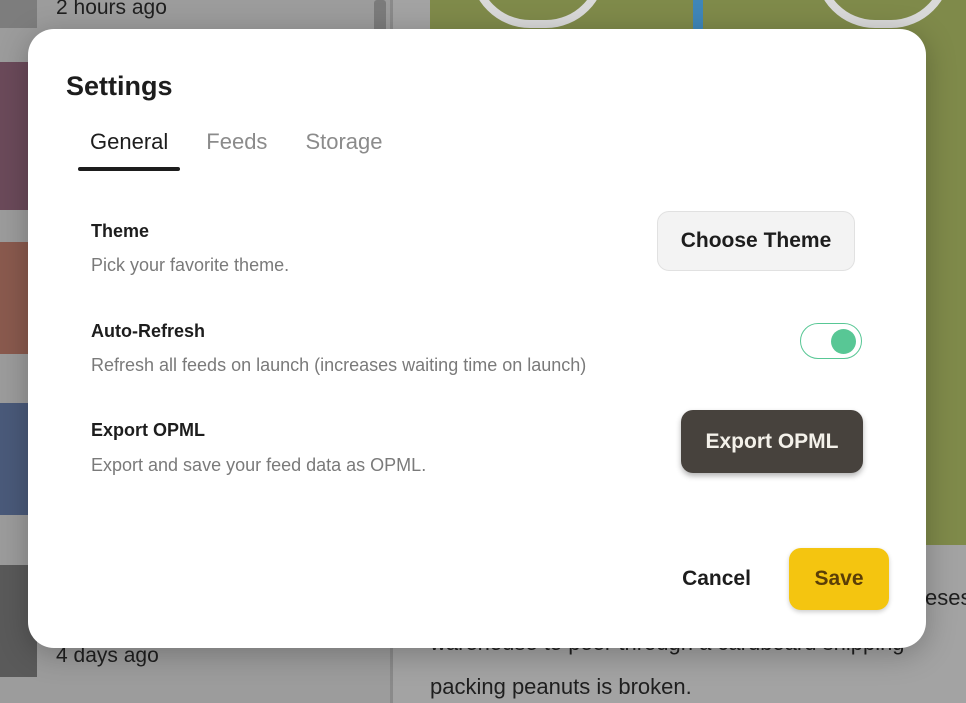  I want to click on cancel-button: Cancel, so click(716, 579).